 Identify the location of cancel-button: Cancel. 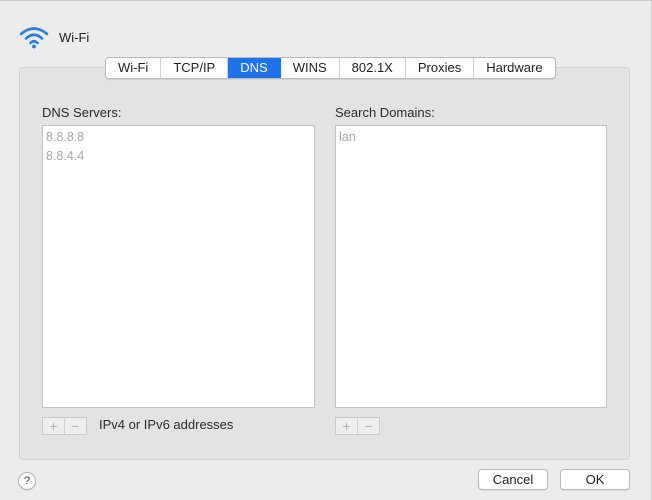
(513, 479).